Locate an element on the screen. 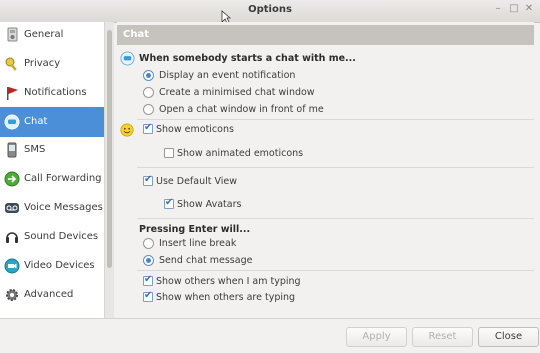 The height and width of the screenshot is (353, 540). privacy-icon is located at coordinates (11, 64).